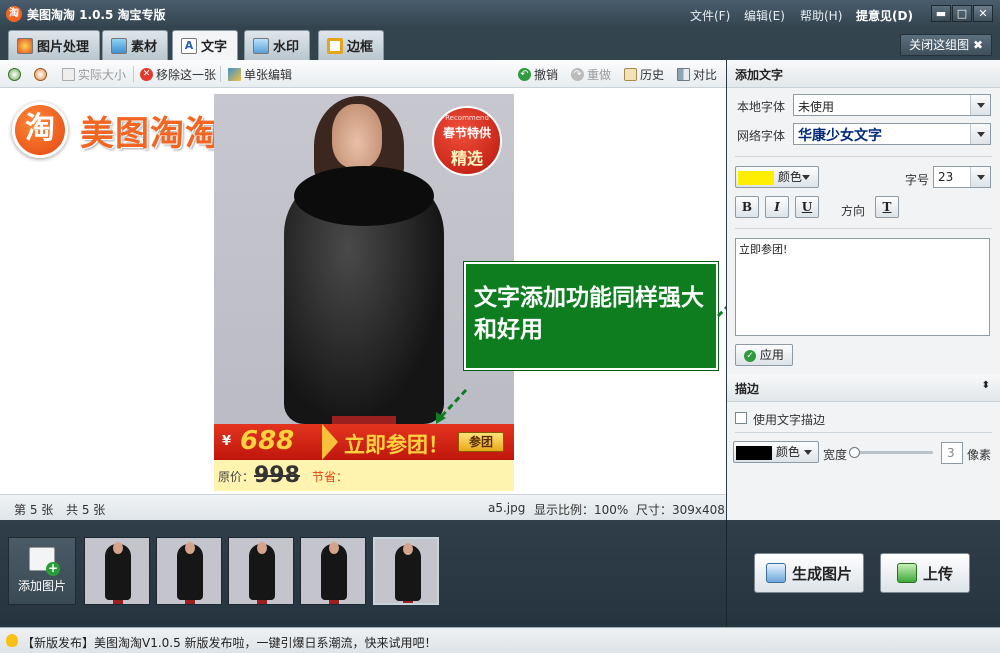 This screenshot has height=653, width=1000. Describe the element at coordinates (500, 640) in the screenshot. I see `notice-bar: 【新版发布】美图淘淘V1.0.5 新版发布啦，一键引爆日系潮流，快来试用吧！` at that location.